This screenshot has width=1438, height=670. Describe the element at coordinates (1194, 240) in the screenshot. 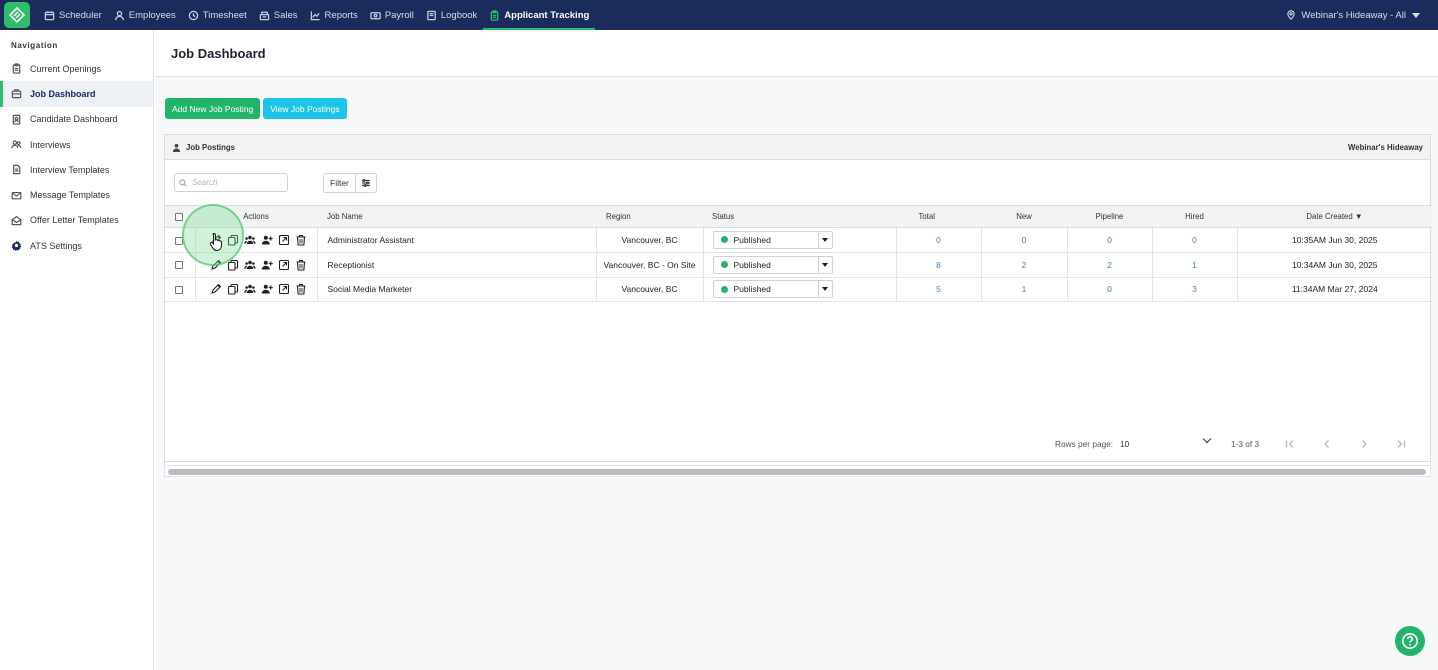

I see `hired-cell: 0` at that location.